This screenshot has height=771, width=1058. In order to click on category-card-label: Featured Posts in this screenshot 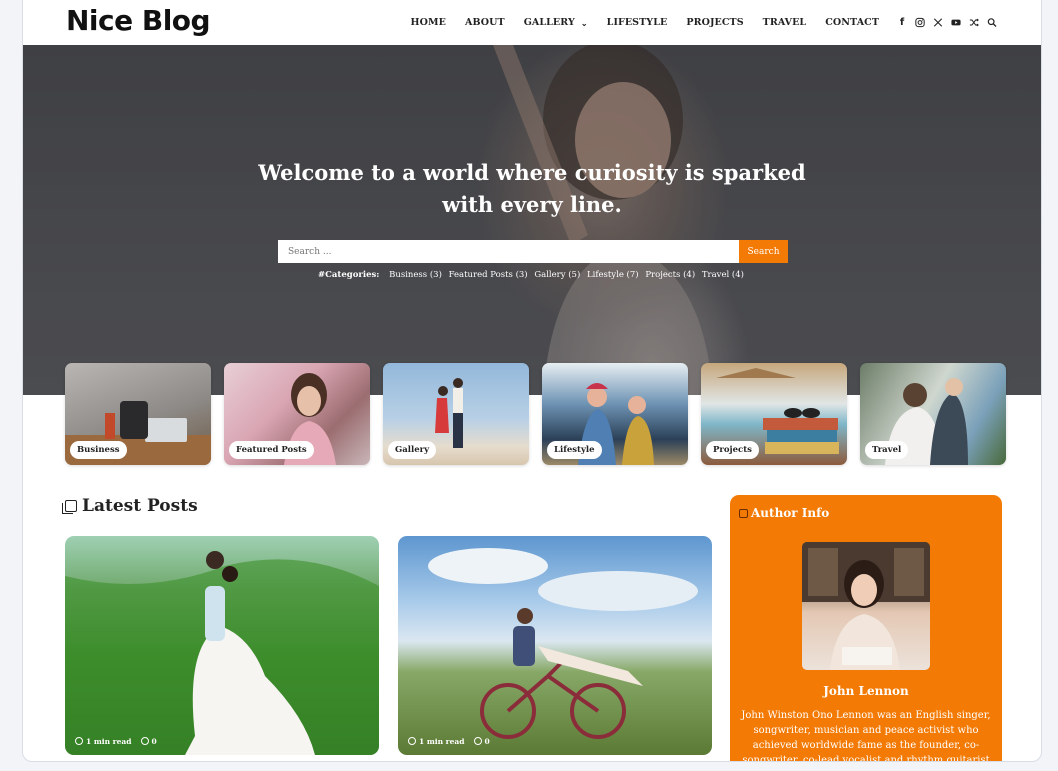, I will do `click(271, 450)`.